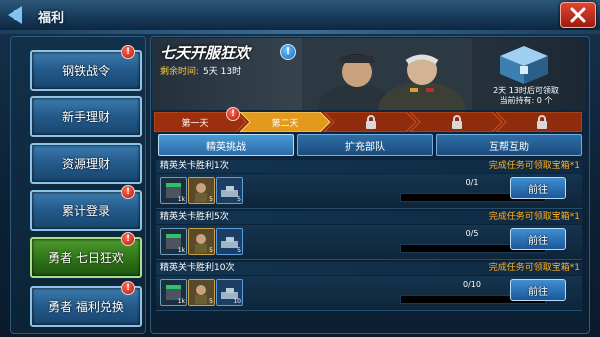 The height and width of the screenshot is (337, 600). What do you see at coordinates (387, 74) in the screenshot?
I see `officers-portrait-icon` at bounding box center [387, 74].